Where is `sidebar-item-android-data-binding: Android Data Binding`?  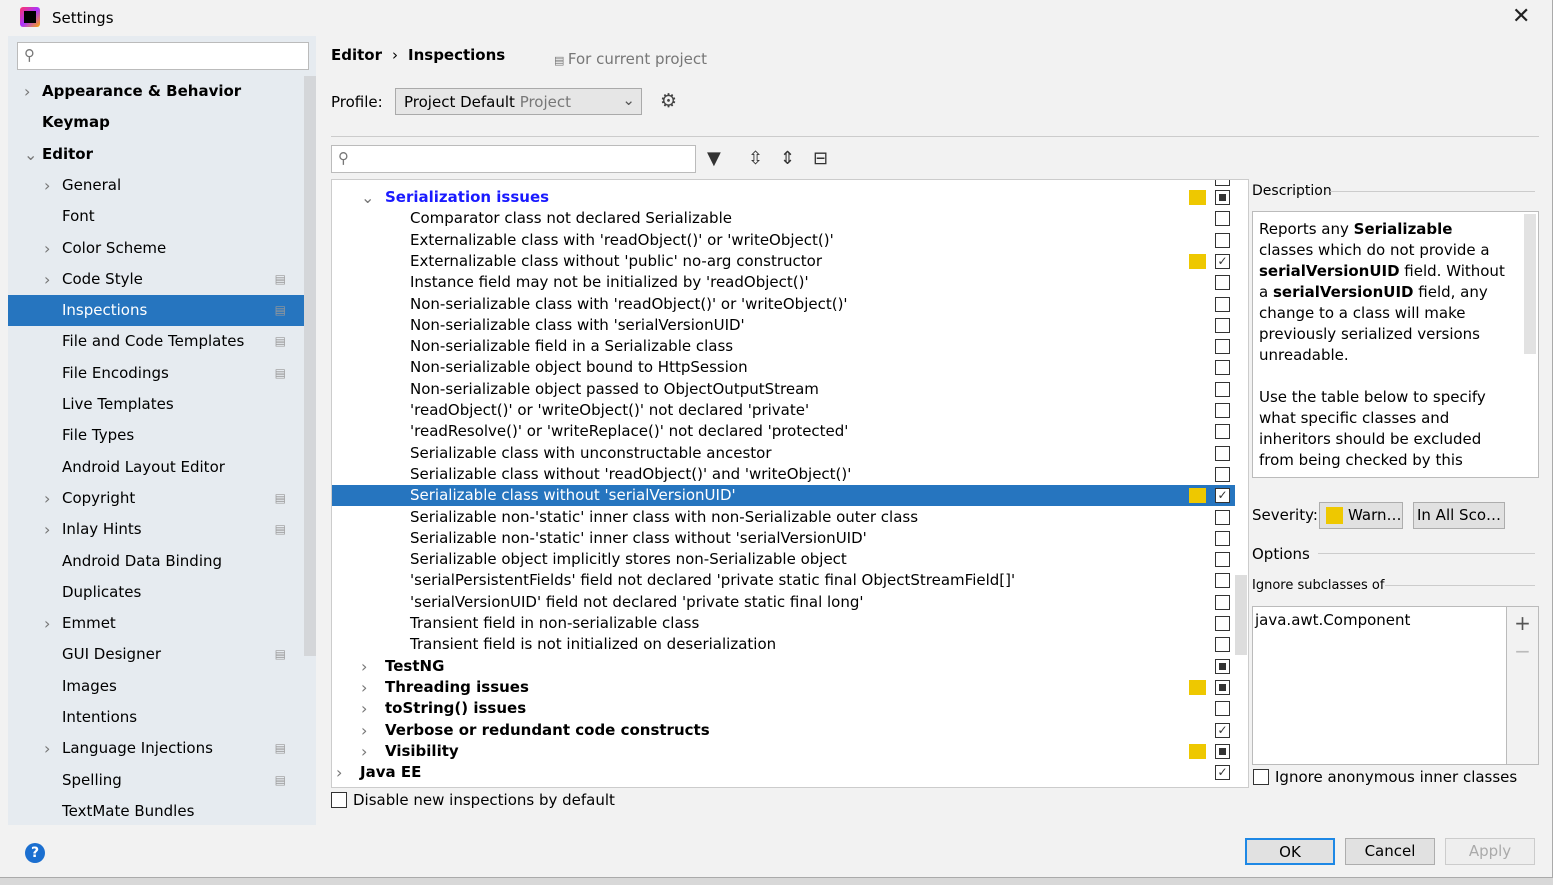
sidebar-item-android-data-binding: Android Data Binding is located at coordinates (156, 561).